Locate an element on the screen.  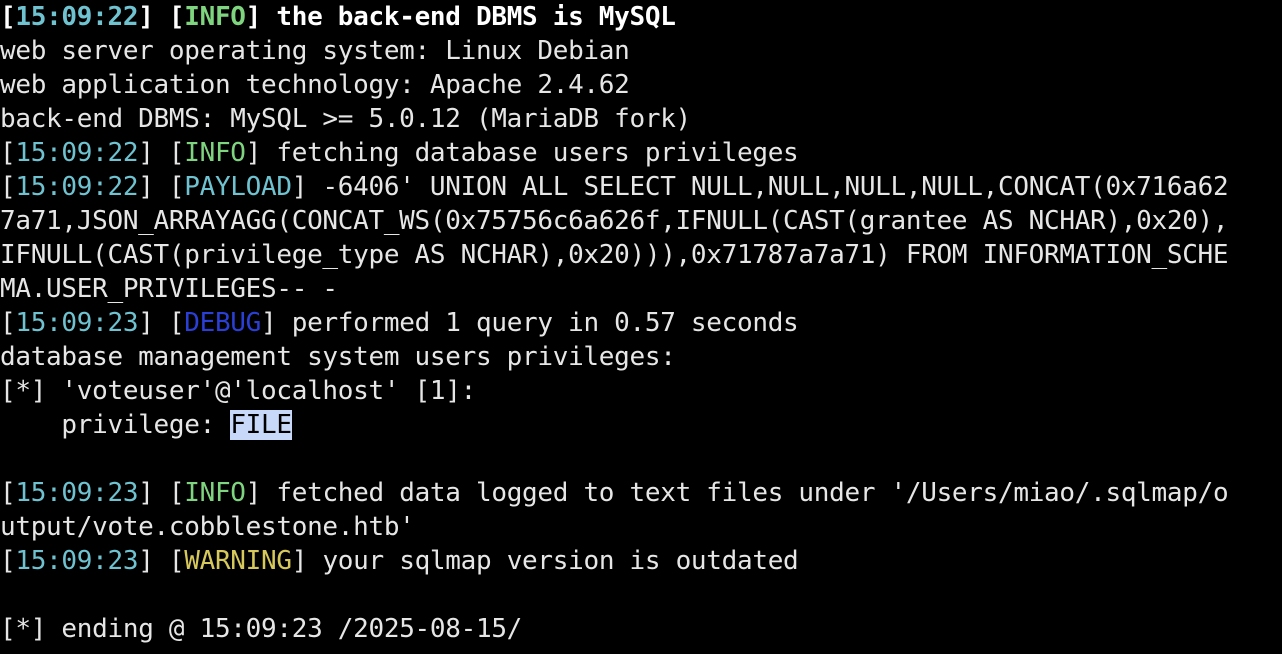
output-line-privilege: privilege: FILE is located at coordinates (641, 425).